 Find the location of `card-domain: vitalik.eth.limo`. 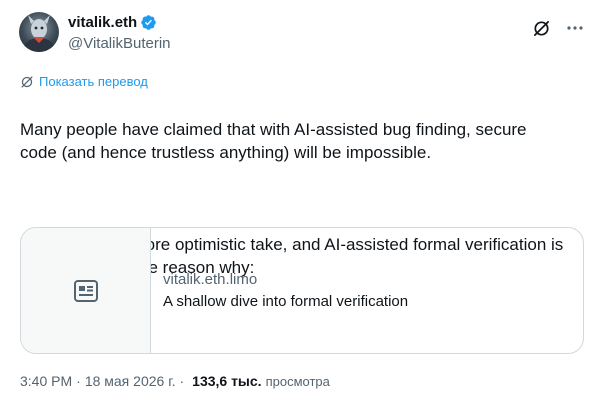

card-domain: vitalik.eth.limo is located at coordinates (210, 279).